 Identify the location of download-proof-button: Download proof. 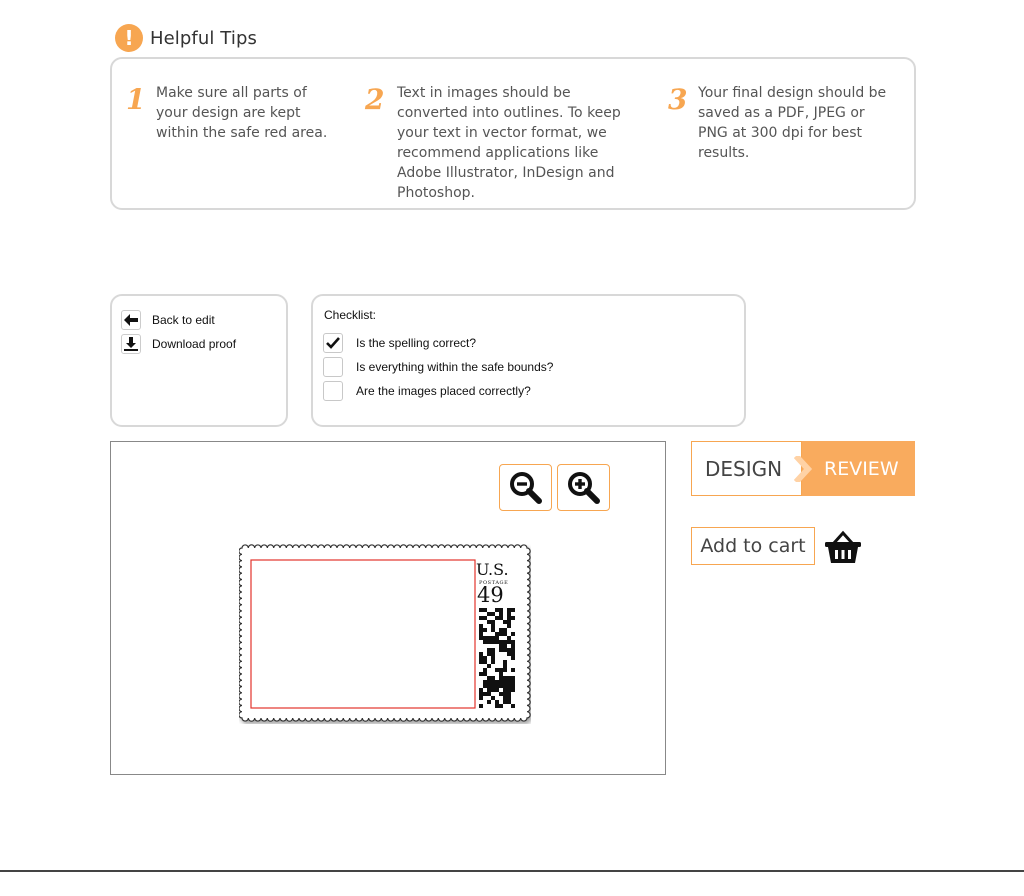
(178, 344).